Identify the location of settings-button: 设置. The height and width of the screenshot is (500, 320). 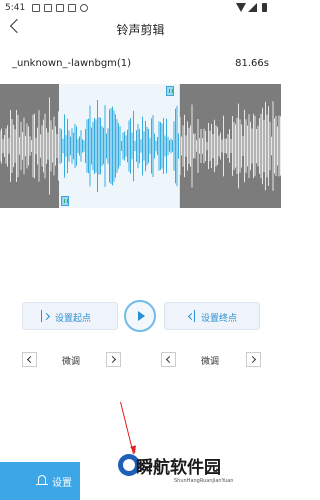
(40, 481).